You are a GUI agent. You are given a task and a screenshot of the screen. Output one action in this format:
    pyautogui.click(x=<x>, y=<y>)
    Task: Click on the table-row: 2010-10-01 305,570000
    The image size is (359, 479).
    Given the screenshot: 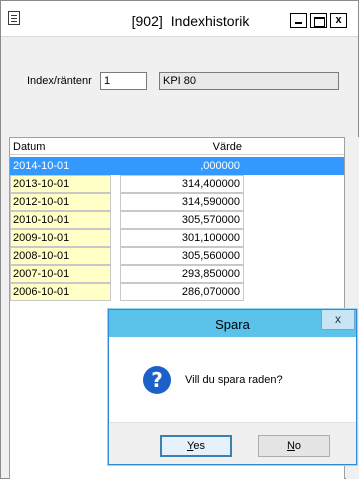 What is the action you would take?
    pyautogui.click(x=177, y=220)
    